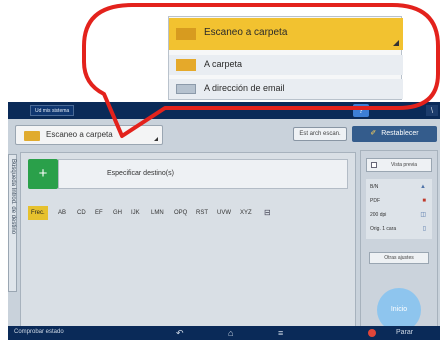 Image resolution: width=445 pixels, height=340 pixels. What do you see at coordinates (140, 173) in the screenshot?
I see `specify-destination-label: Especificar destino(s)` at bounding box center [140, 173].